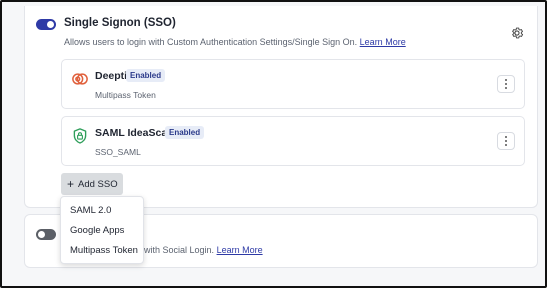  Describe the element at coordinates (383, 42) in the screenshot. I see `sso-learn-more-link: Learn More` at that location.